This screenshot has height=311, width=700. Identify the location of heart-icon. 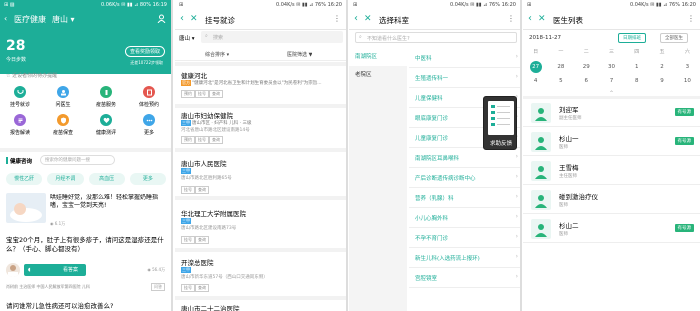
(106, 120).